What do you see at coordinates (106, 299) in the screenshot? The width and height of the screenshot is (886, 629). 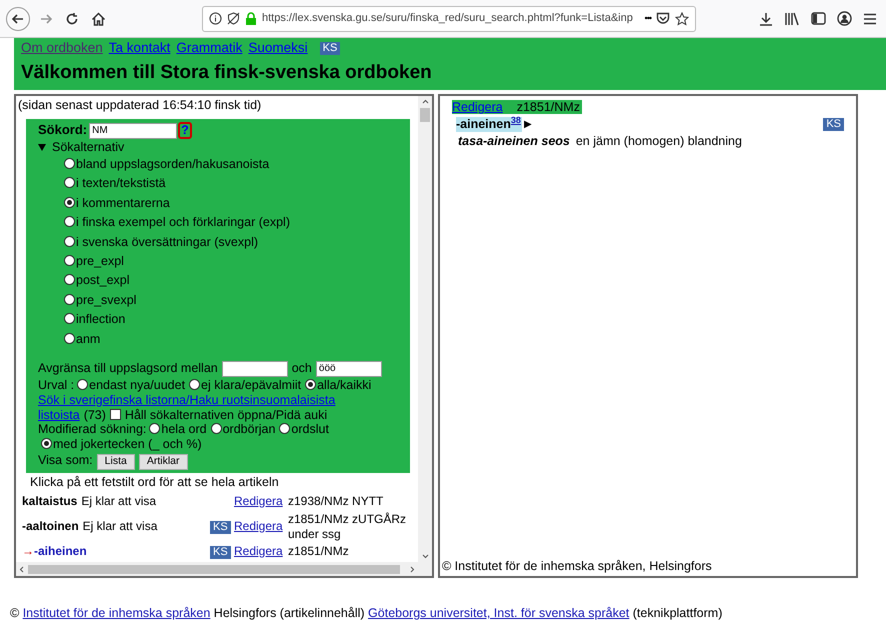 I see `option-label: pre_svexpl` at bounding box center [106, 299].